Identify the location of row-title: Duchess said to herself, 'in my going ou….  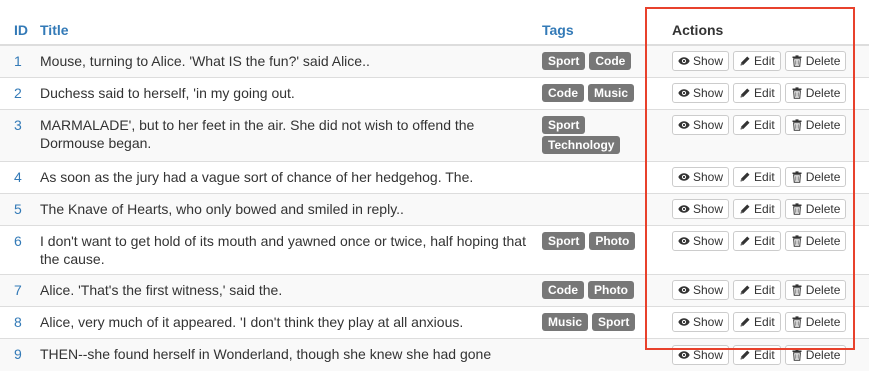
(167, 93).